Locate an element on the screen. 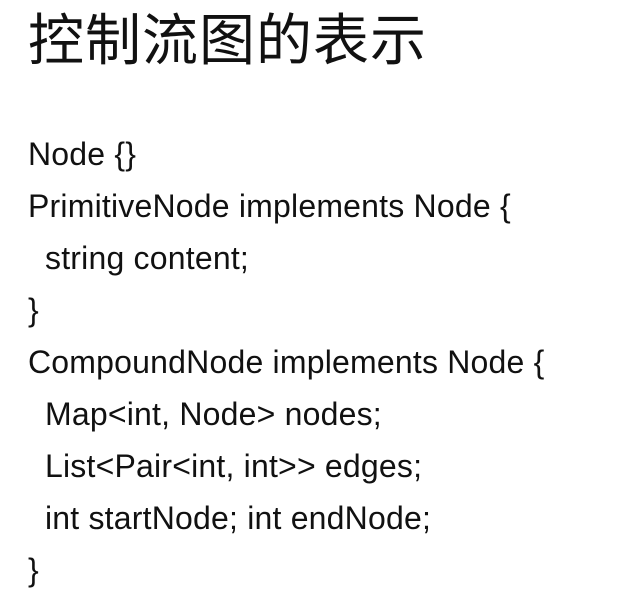 The image size is (631, 600). code-line: CompoundNode implements Node { is located at coordinates (286, 362).